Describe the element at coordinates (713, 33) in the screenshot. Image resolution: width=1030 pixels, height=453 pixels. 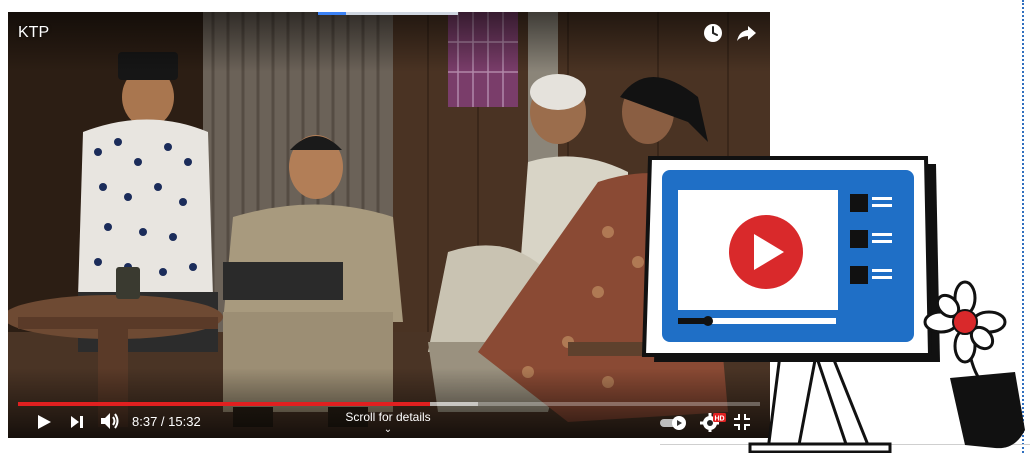
I see `clock-icon` at that location.